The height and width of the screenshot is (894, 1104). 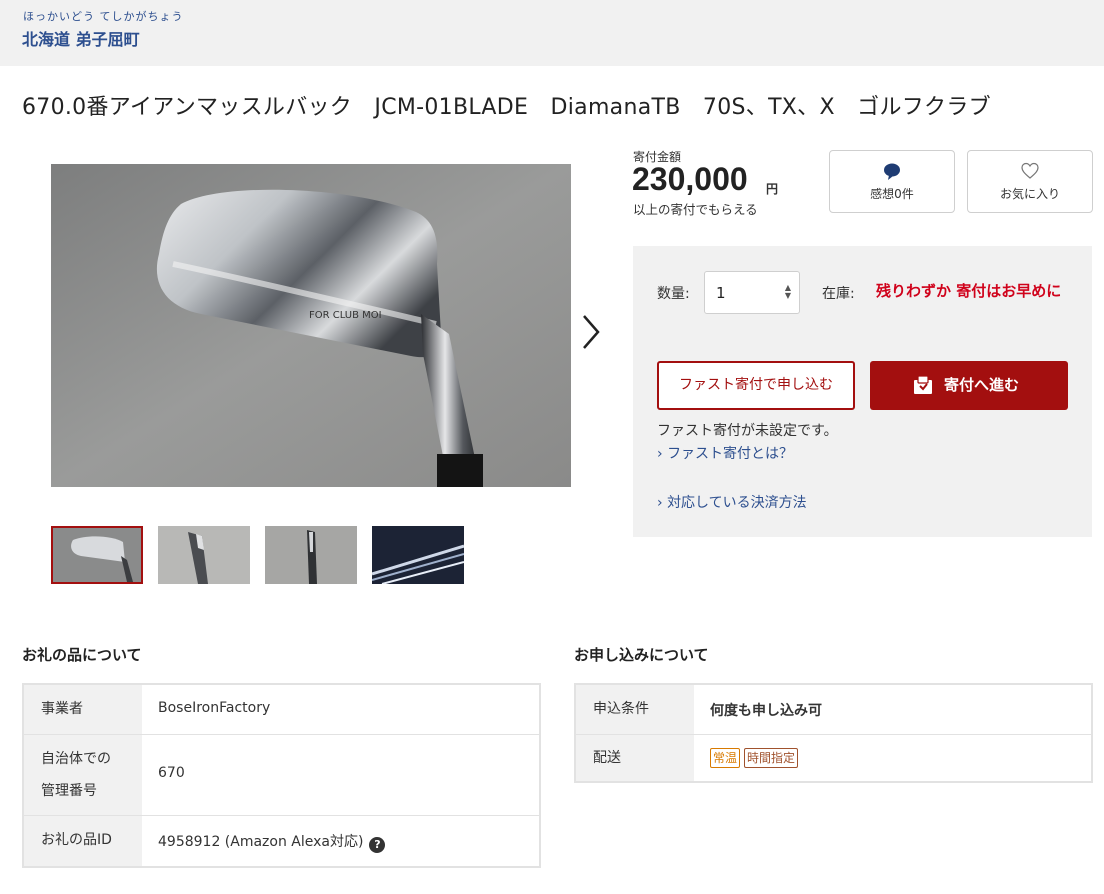 I want to click on select-arrows-icon: ▲ ▼, so click(x=787, y=291).